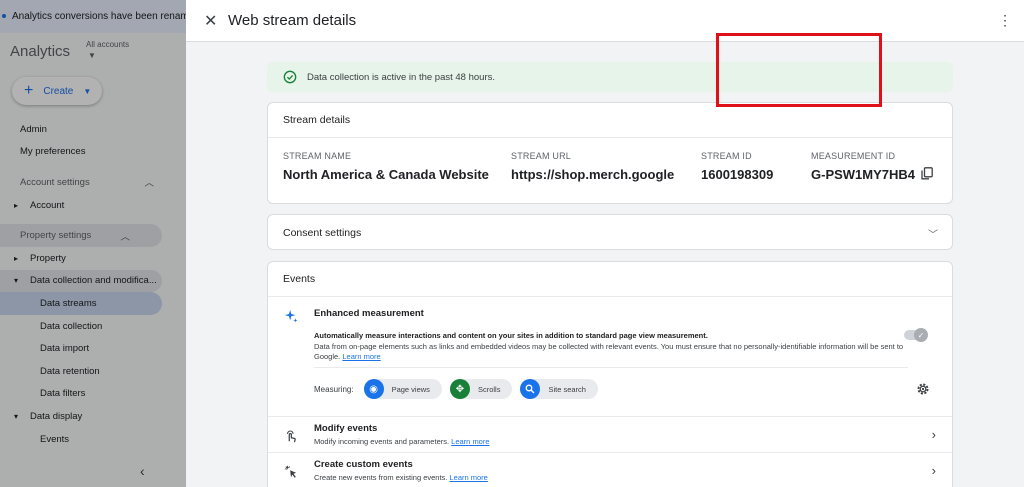 This screenshot has width=1024, height=487. Describe the element at coordinates (381, 477) in the screenshot. I see `custom-desc-text: Create new events from existing events.` at that location.